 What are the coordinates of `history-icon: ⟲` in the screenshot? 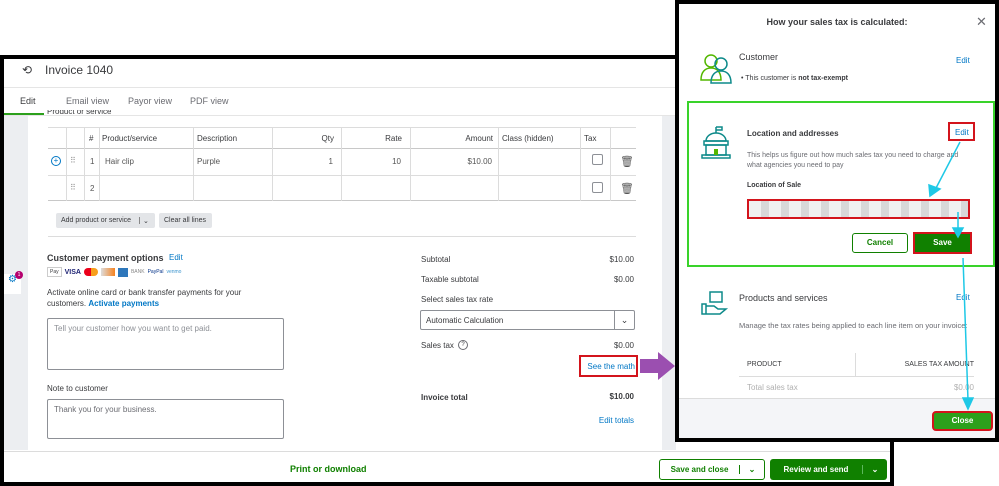 It's located at (27, 70).